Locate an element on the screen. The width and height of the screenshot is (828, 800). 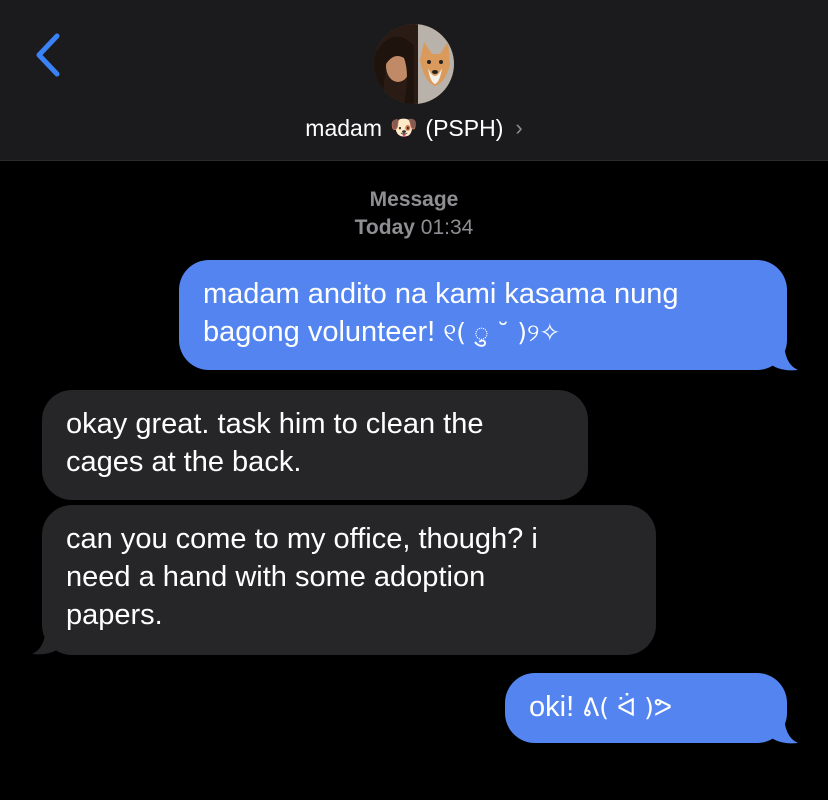
contact-avatar is located at coordinates (414, 64).